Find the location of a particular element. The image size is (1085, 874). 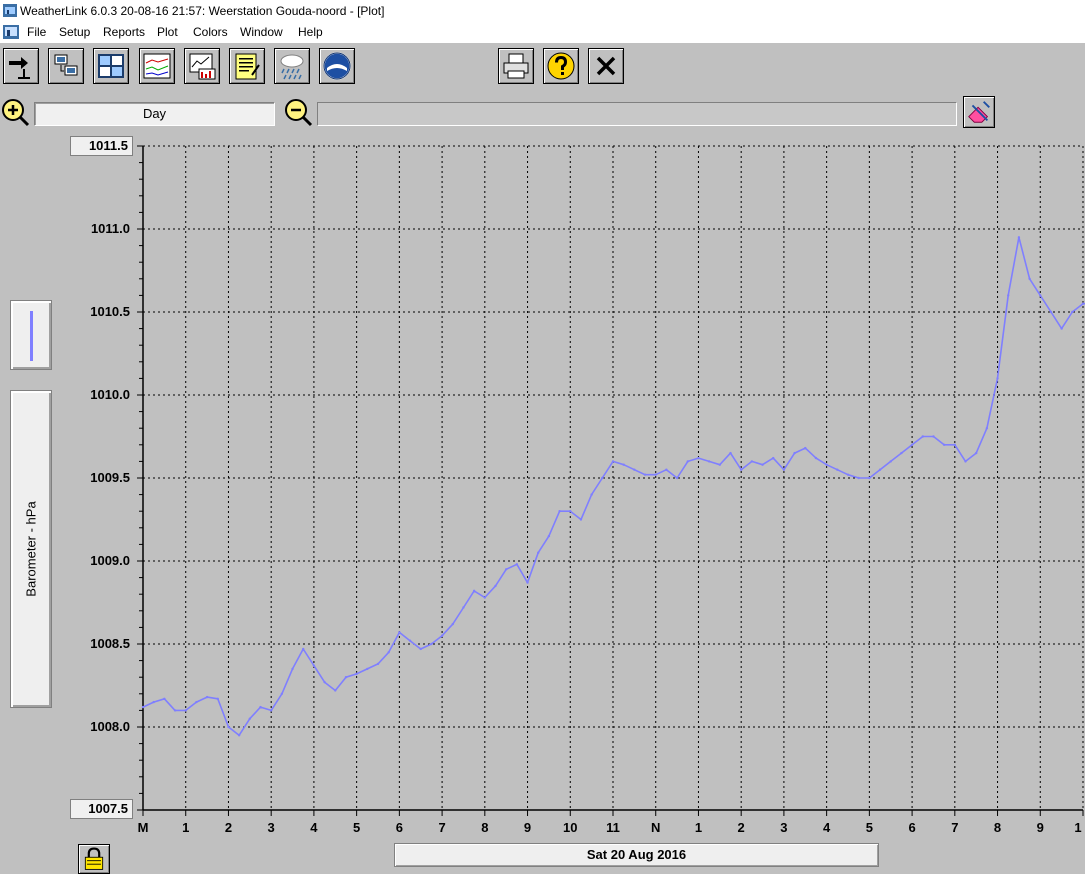

zoom-out-icon is located at coordinates (298, 112).